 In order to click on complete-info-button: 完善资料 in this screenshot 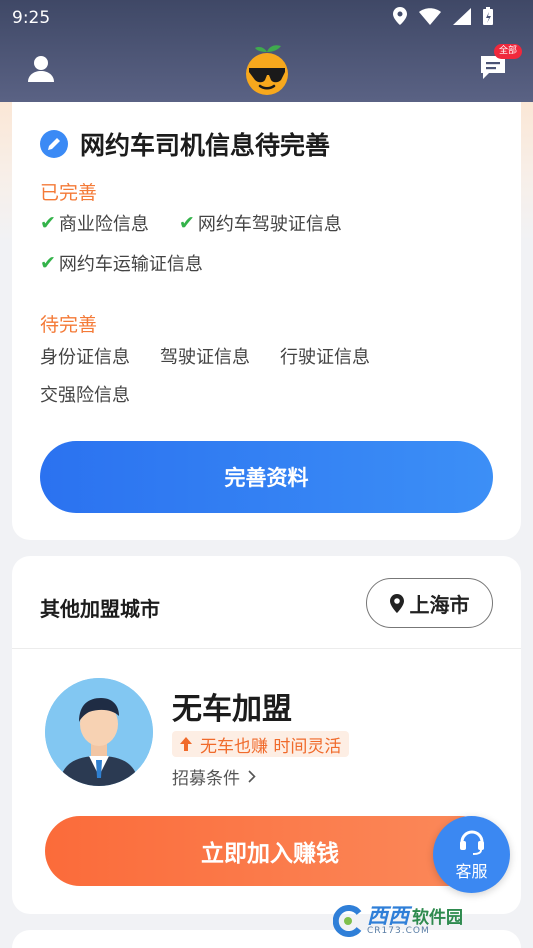, I will do `click(266, 477)`.